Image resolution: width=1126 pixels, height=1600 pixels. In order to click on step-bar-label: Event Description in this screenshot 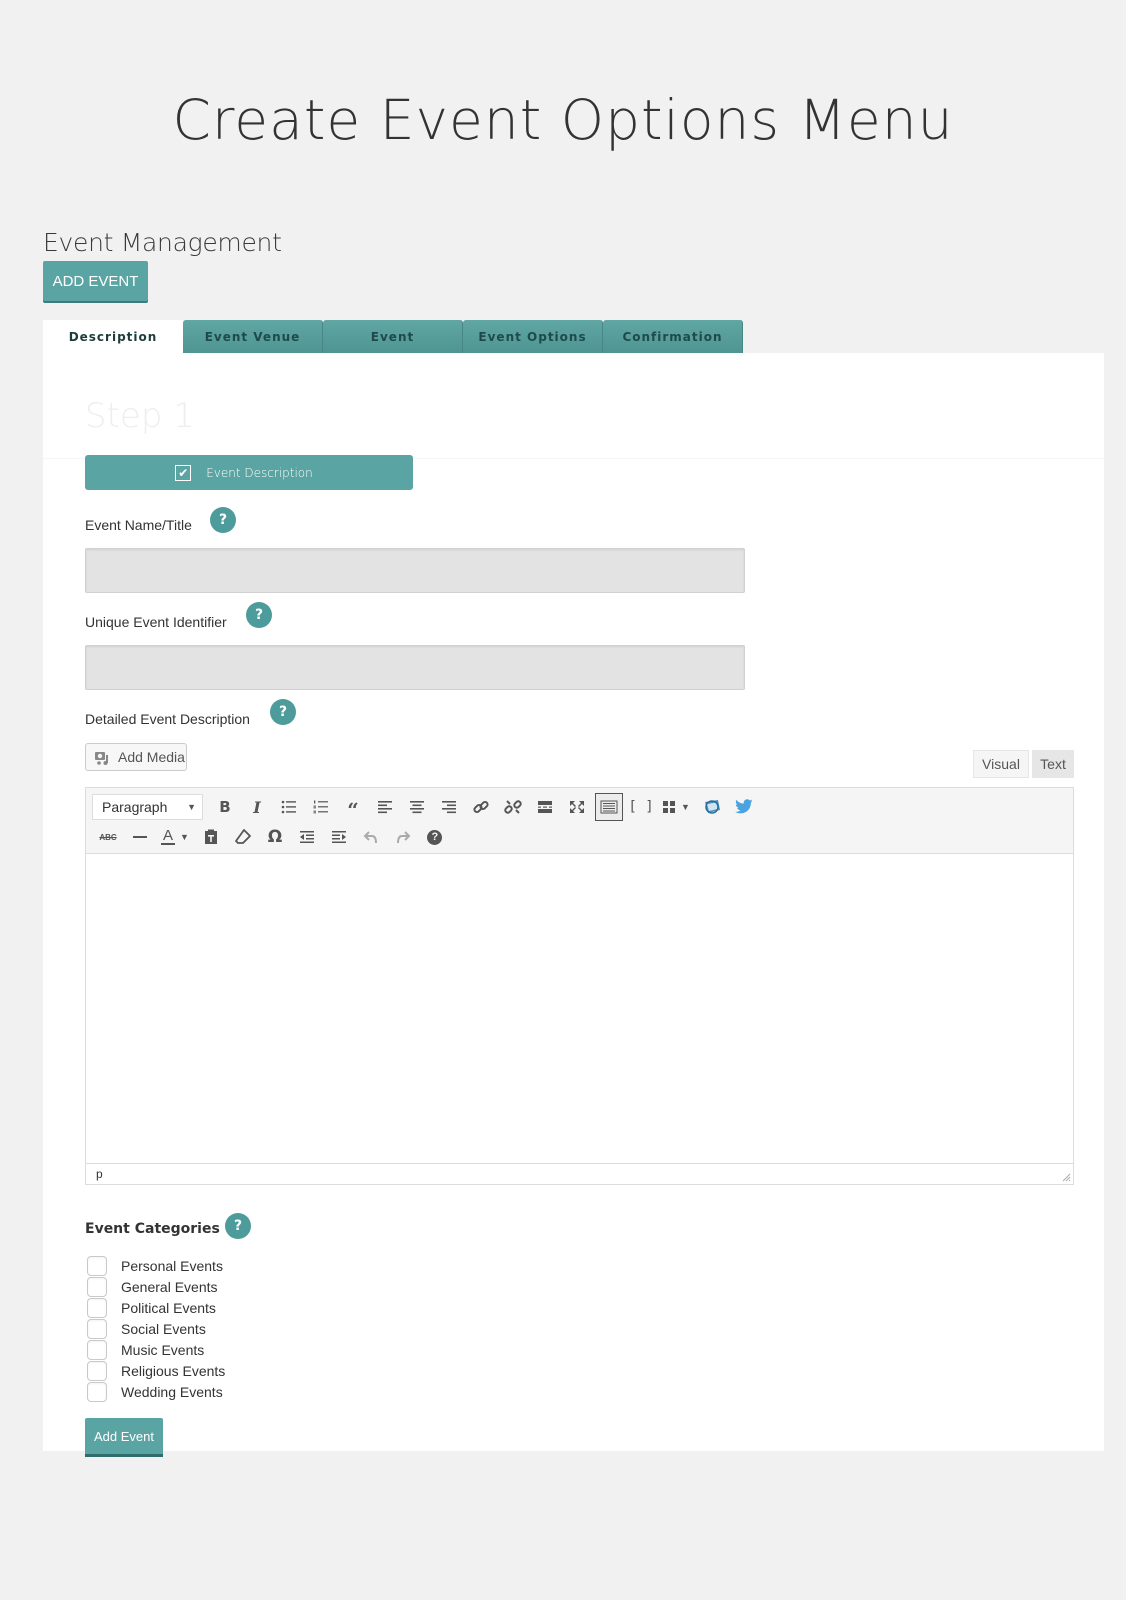, I will do `click(259, 472)`.